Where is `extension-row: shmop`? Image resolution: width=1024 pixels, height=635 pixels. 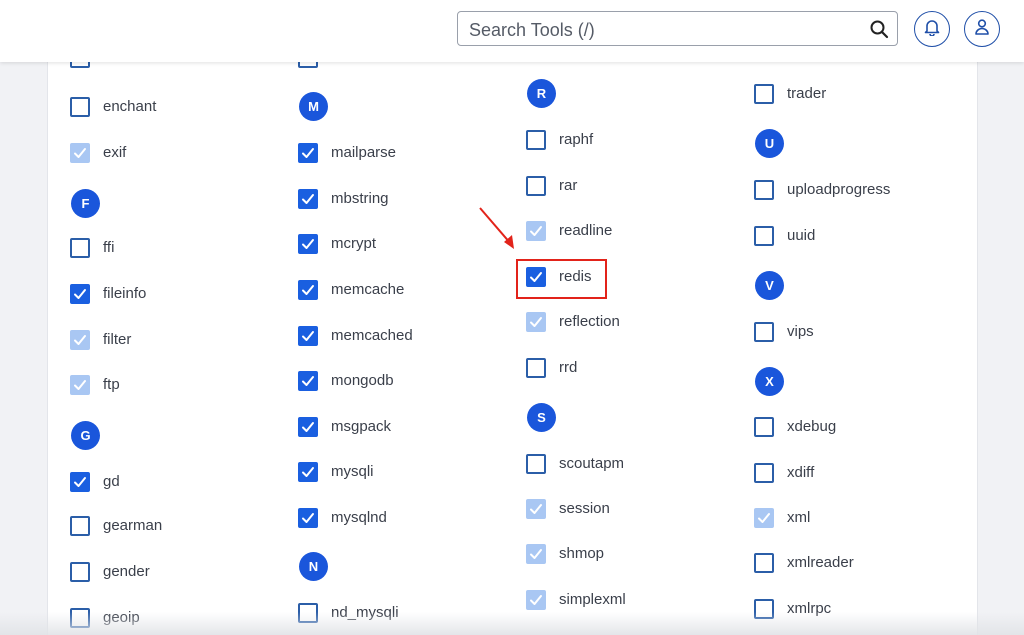 extension-row: shmop is located at coordinates (636, 554).